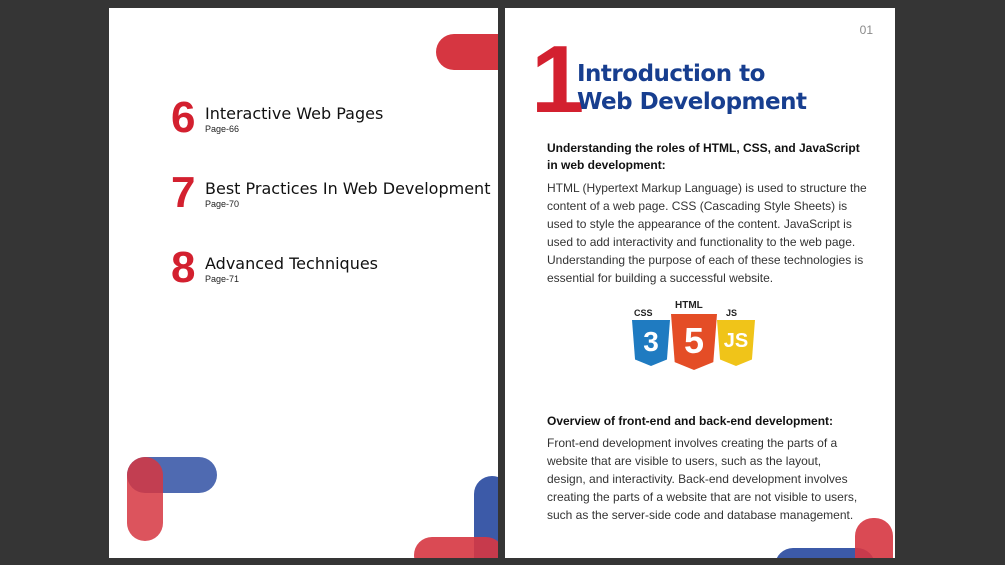  Describe the element at coordinates (866, 30) in the screenshot. I see `page-number: 01` at that location.